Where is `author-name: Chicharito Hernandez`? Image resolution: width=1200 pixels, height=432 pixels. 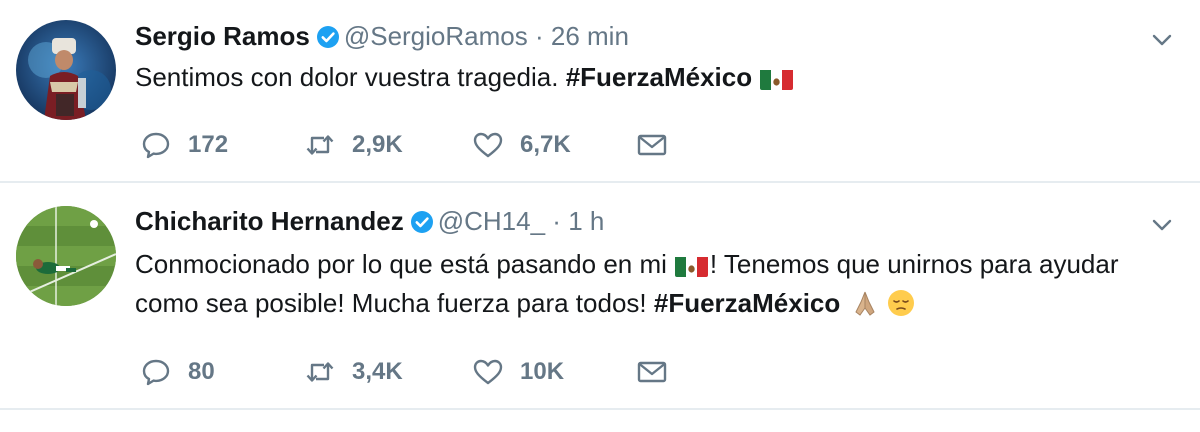 author-name: Chicharito Hernandez is located at coordinates (269, 221).